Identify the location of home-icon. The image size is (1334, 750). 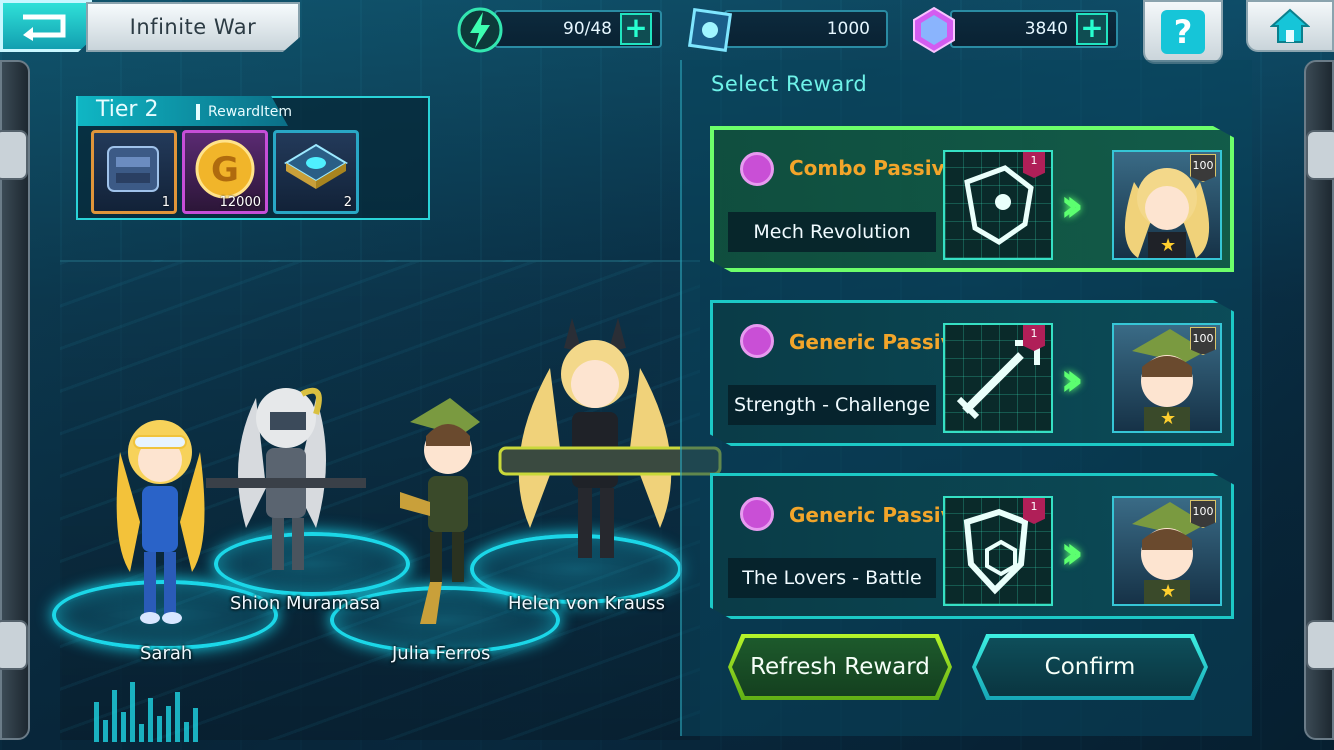
(1290, 25).